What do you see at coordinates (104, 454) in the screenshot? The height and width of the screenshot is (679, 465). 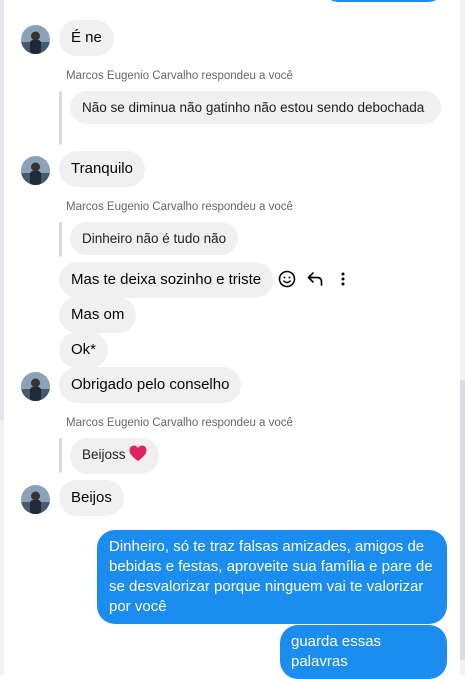 I see `quoted-message-text: Beijoss` at bounding box center [104, 454].